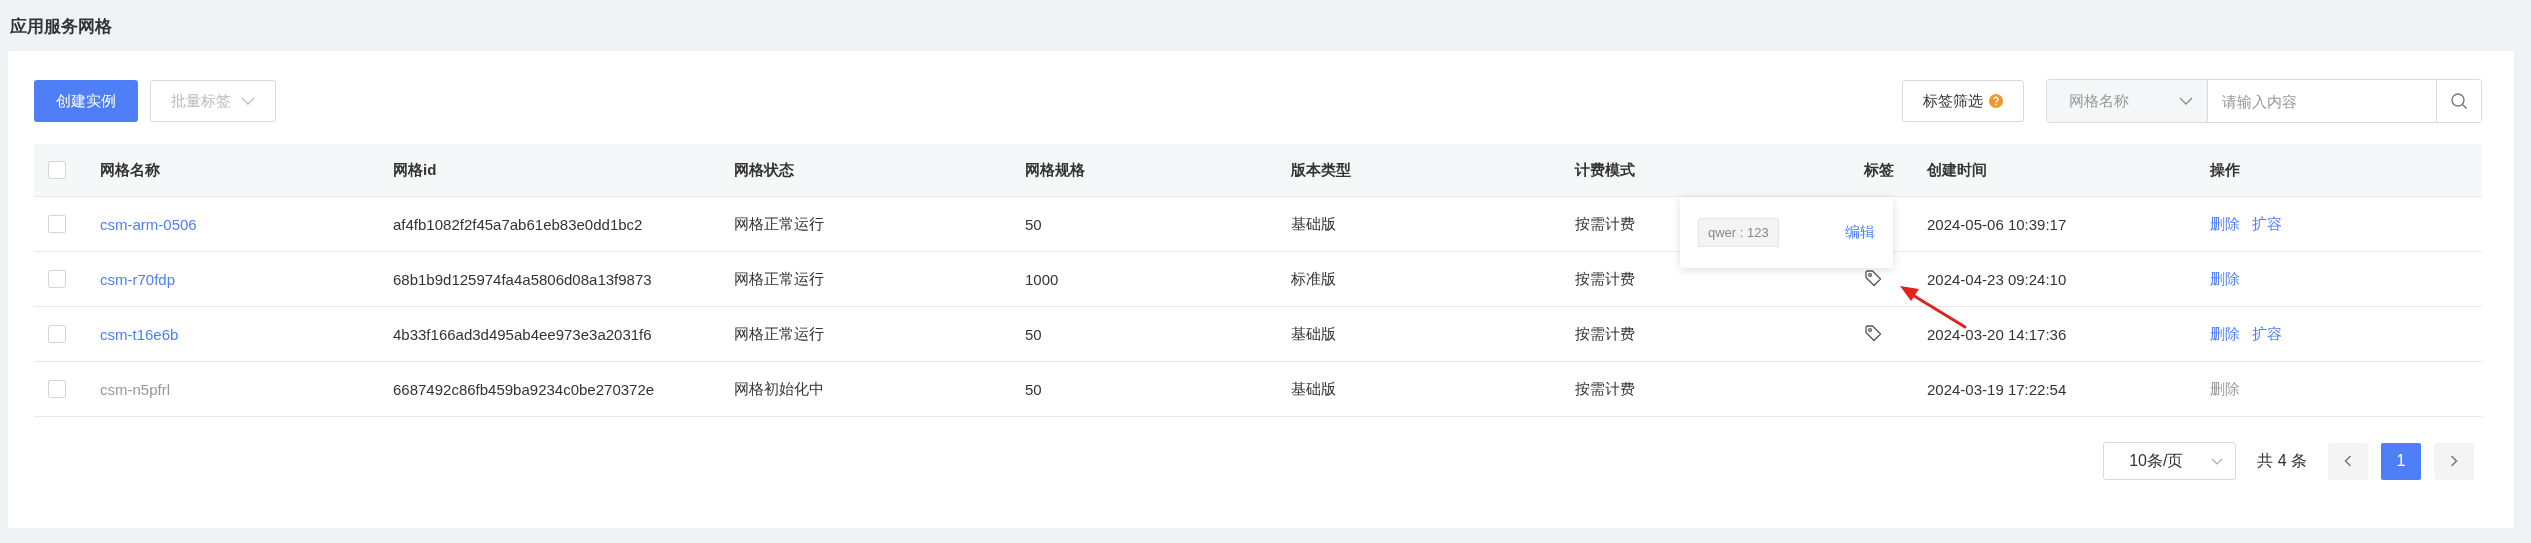 The image size is (2531, 543). I want to click on mesh-name-link: csm-arm-0506, so click(148, 224).